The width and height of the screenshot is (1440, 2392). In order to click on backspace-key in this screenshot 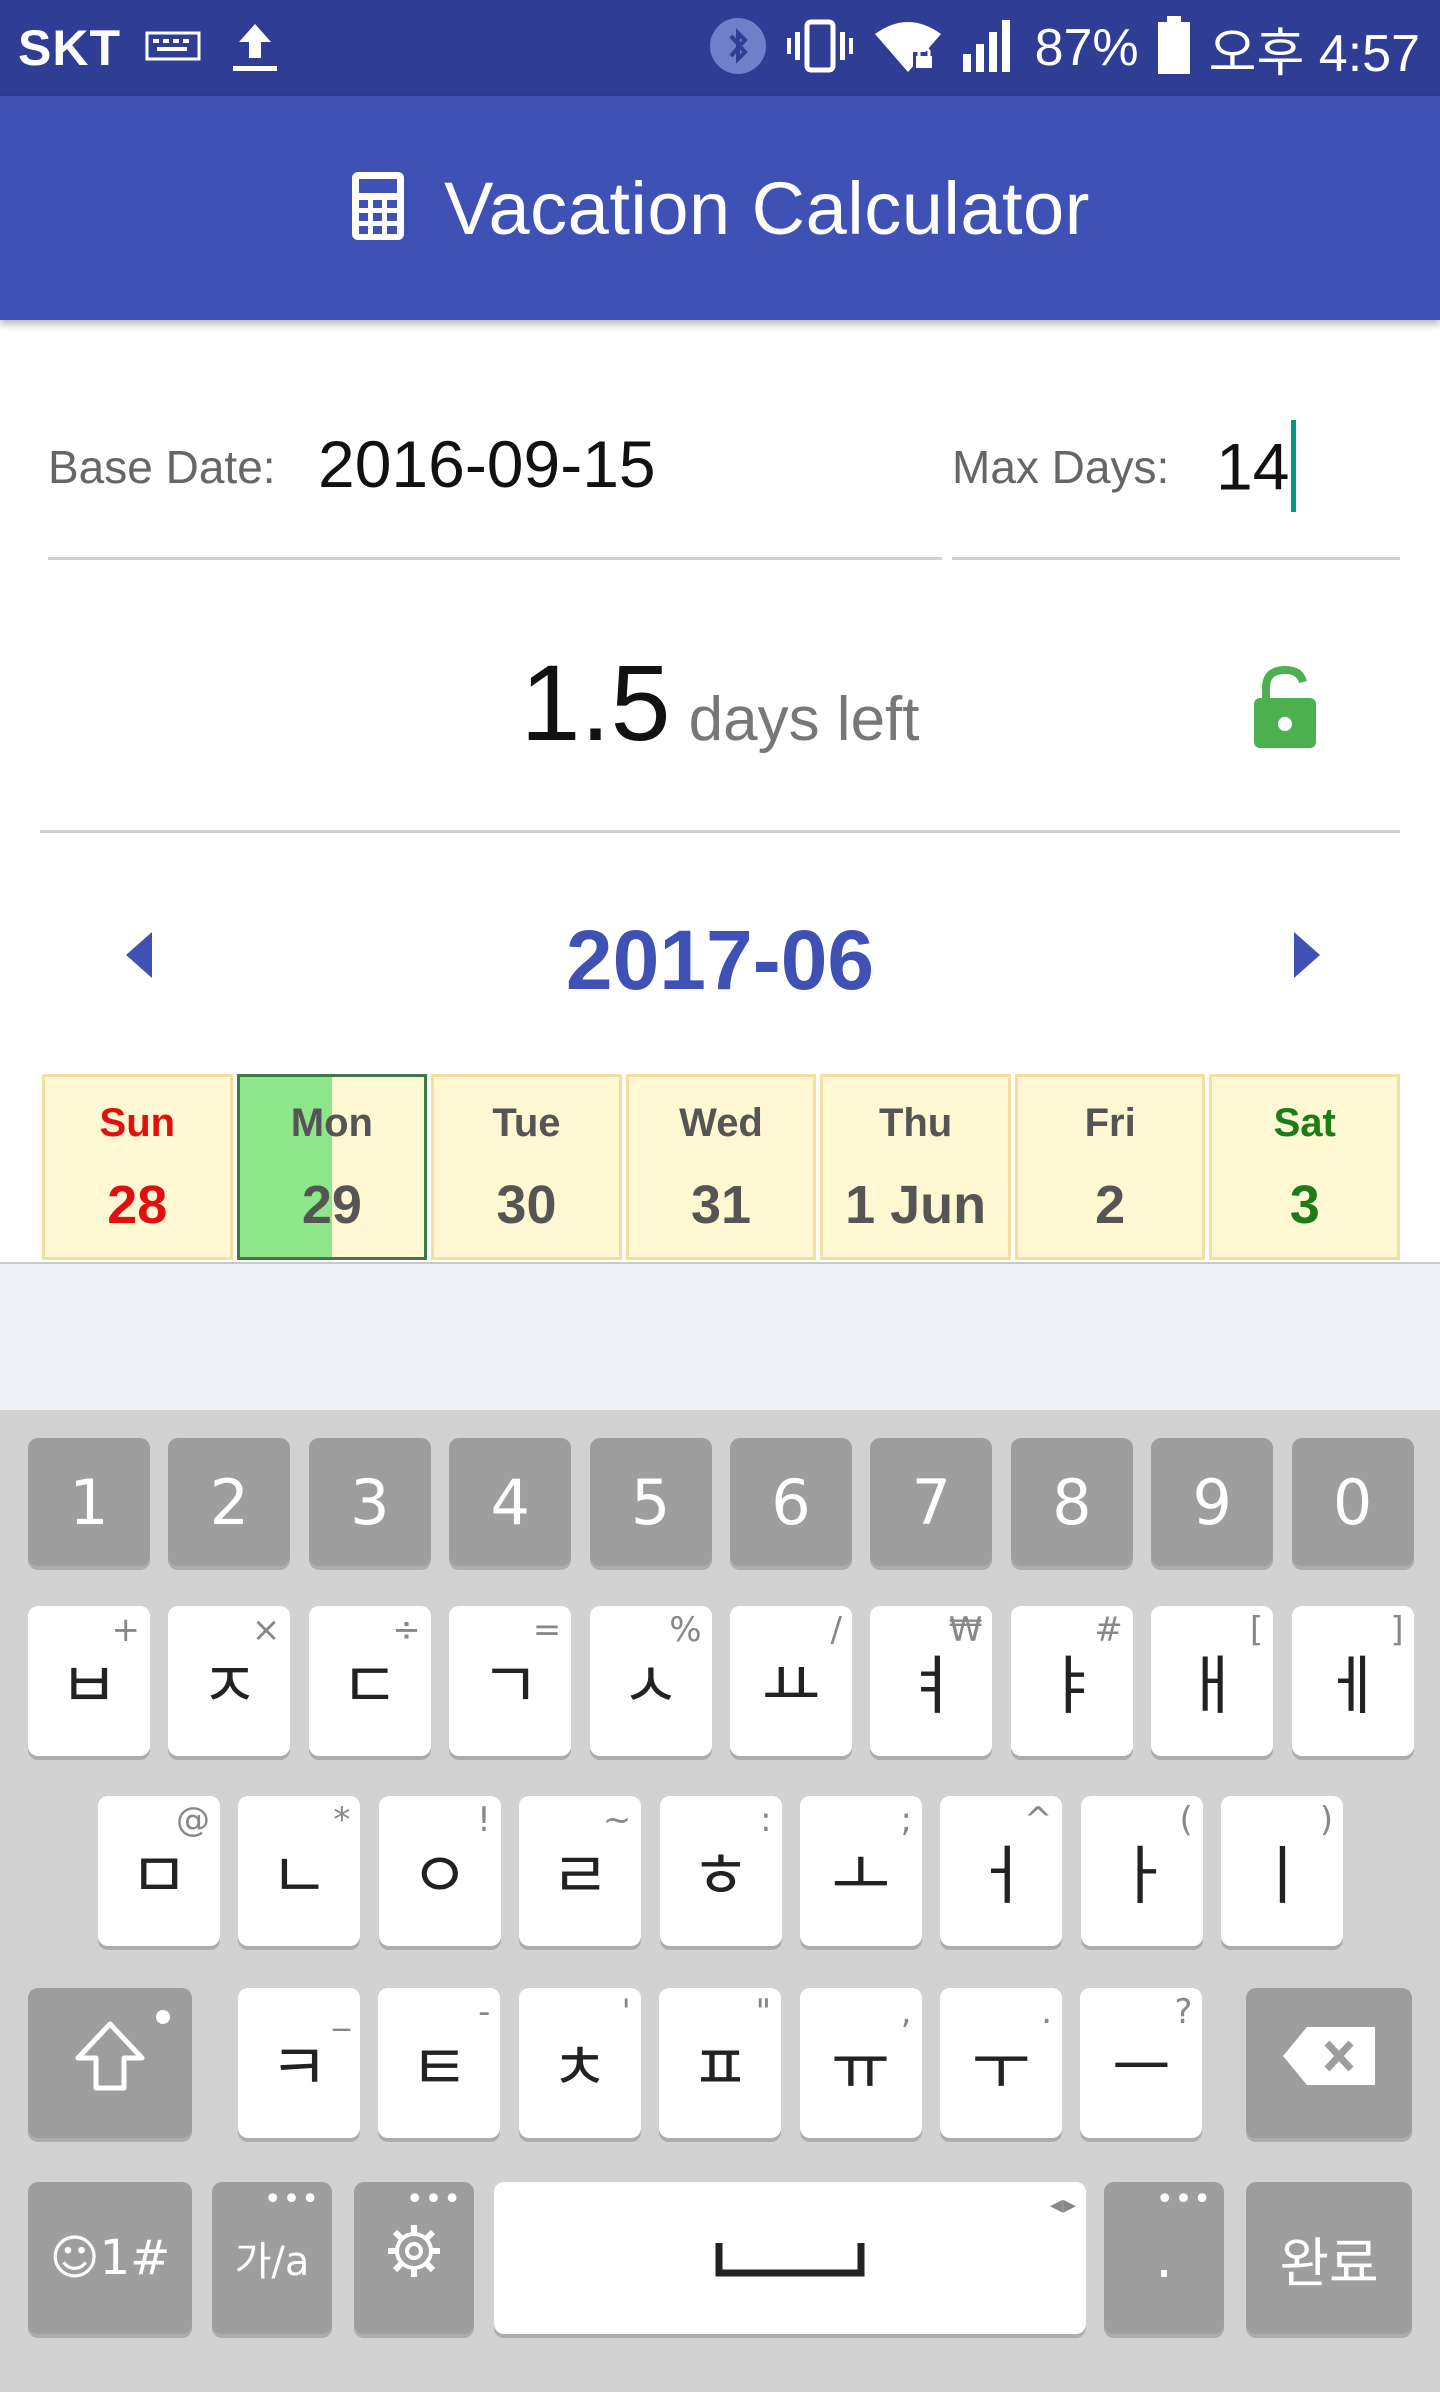, I will do `click(1329, 2063)`.